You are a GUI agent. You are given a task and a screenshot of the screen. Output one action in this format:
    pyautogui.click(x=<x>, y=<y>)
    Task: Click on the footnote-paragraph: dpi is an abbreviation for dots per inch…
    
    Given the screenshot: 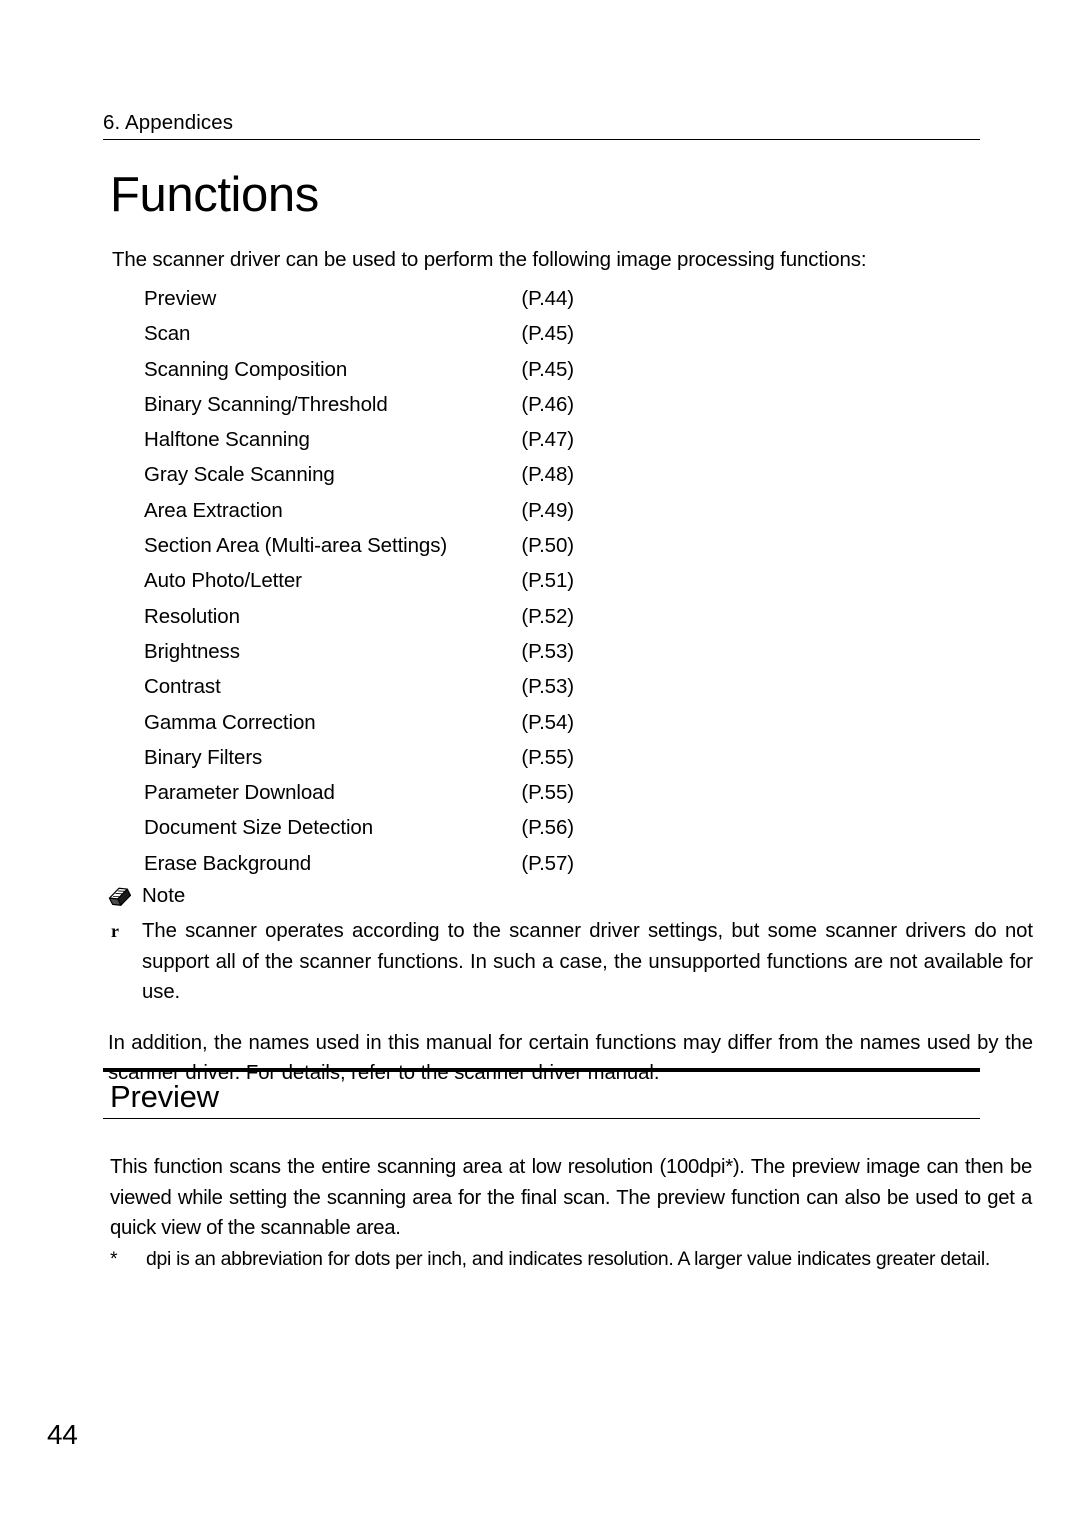 What is the action you would take?
    pyautogui.click(x=568, y=1259)
    